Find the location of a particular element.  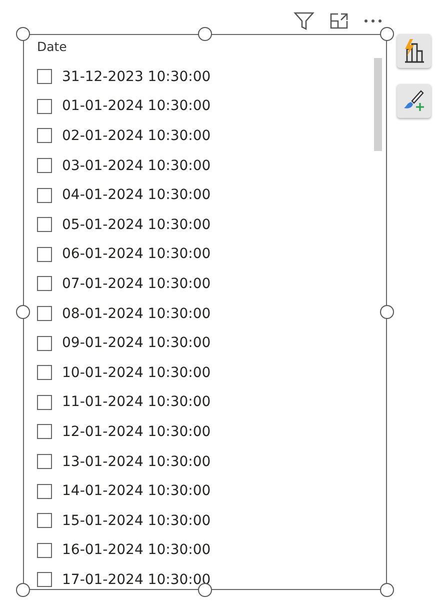

date-option-label: 05-01-2024 10:30:00 is located at coordinates (136, 224).